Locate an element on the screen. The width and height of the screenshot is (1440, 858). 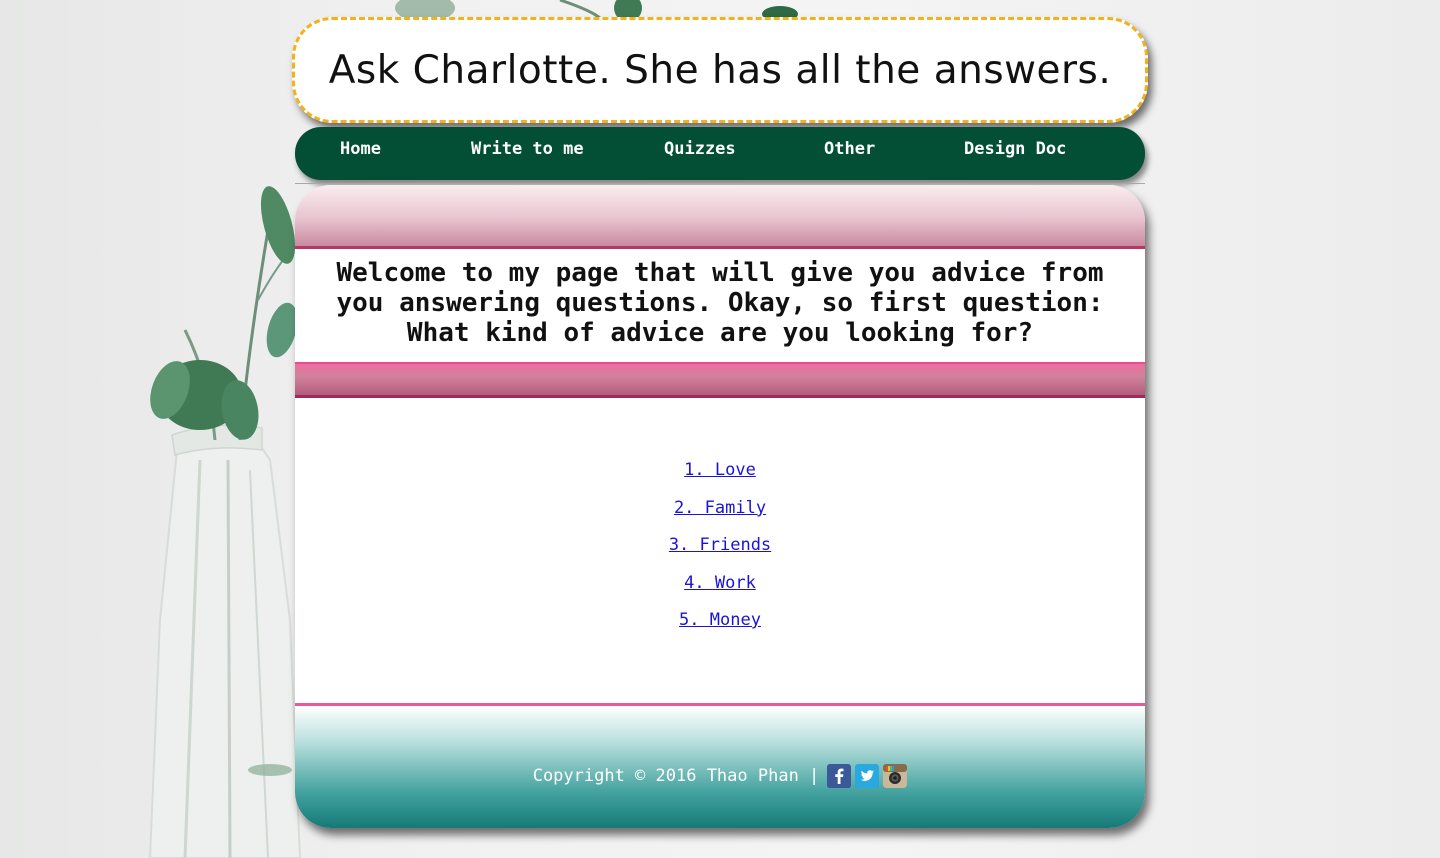
copyright-text: Copyright © 2016 Thao Phan | is located at coordinates (676, 776).